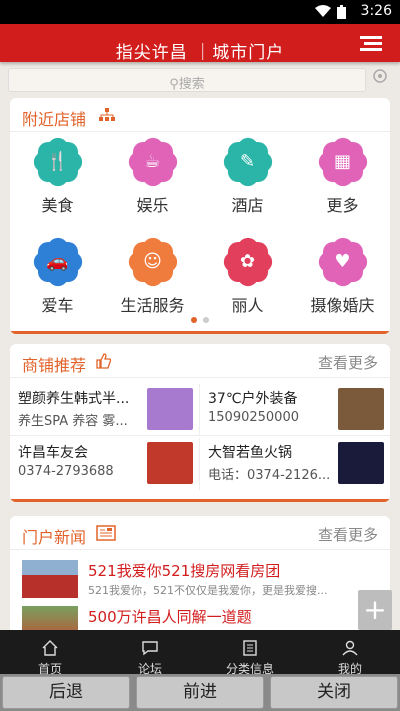 This screenshot has height=711, width=400. I want to click on home-icon, so click(50, 648).